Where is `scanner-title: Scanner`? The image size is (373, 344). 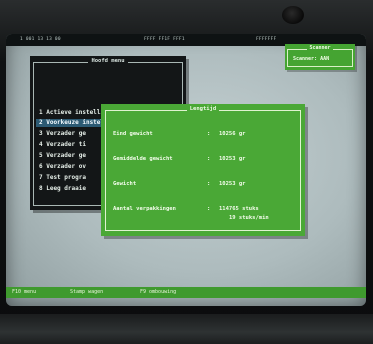 scanner-title: Scanner is located at coordinates (320, 48).